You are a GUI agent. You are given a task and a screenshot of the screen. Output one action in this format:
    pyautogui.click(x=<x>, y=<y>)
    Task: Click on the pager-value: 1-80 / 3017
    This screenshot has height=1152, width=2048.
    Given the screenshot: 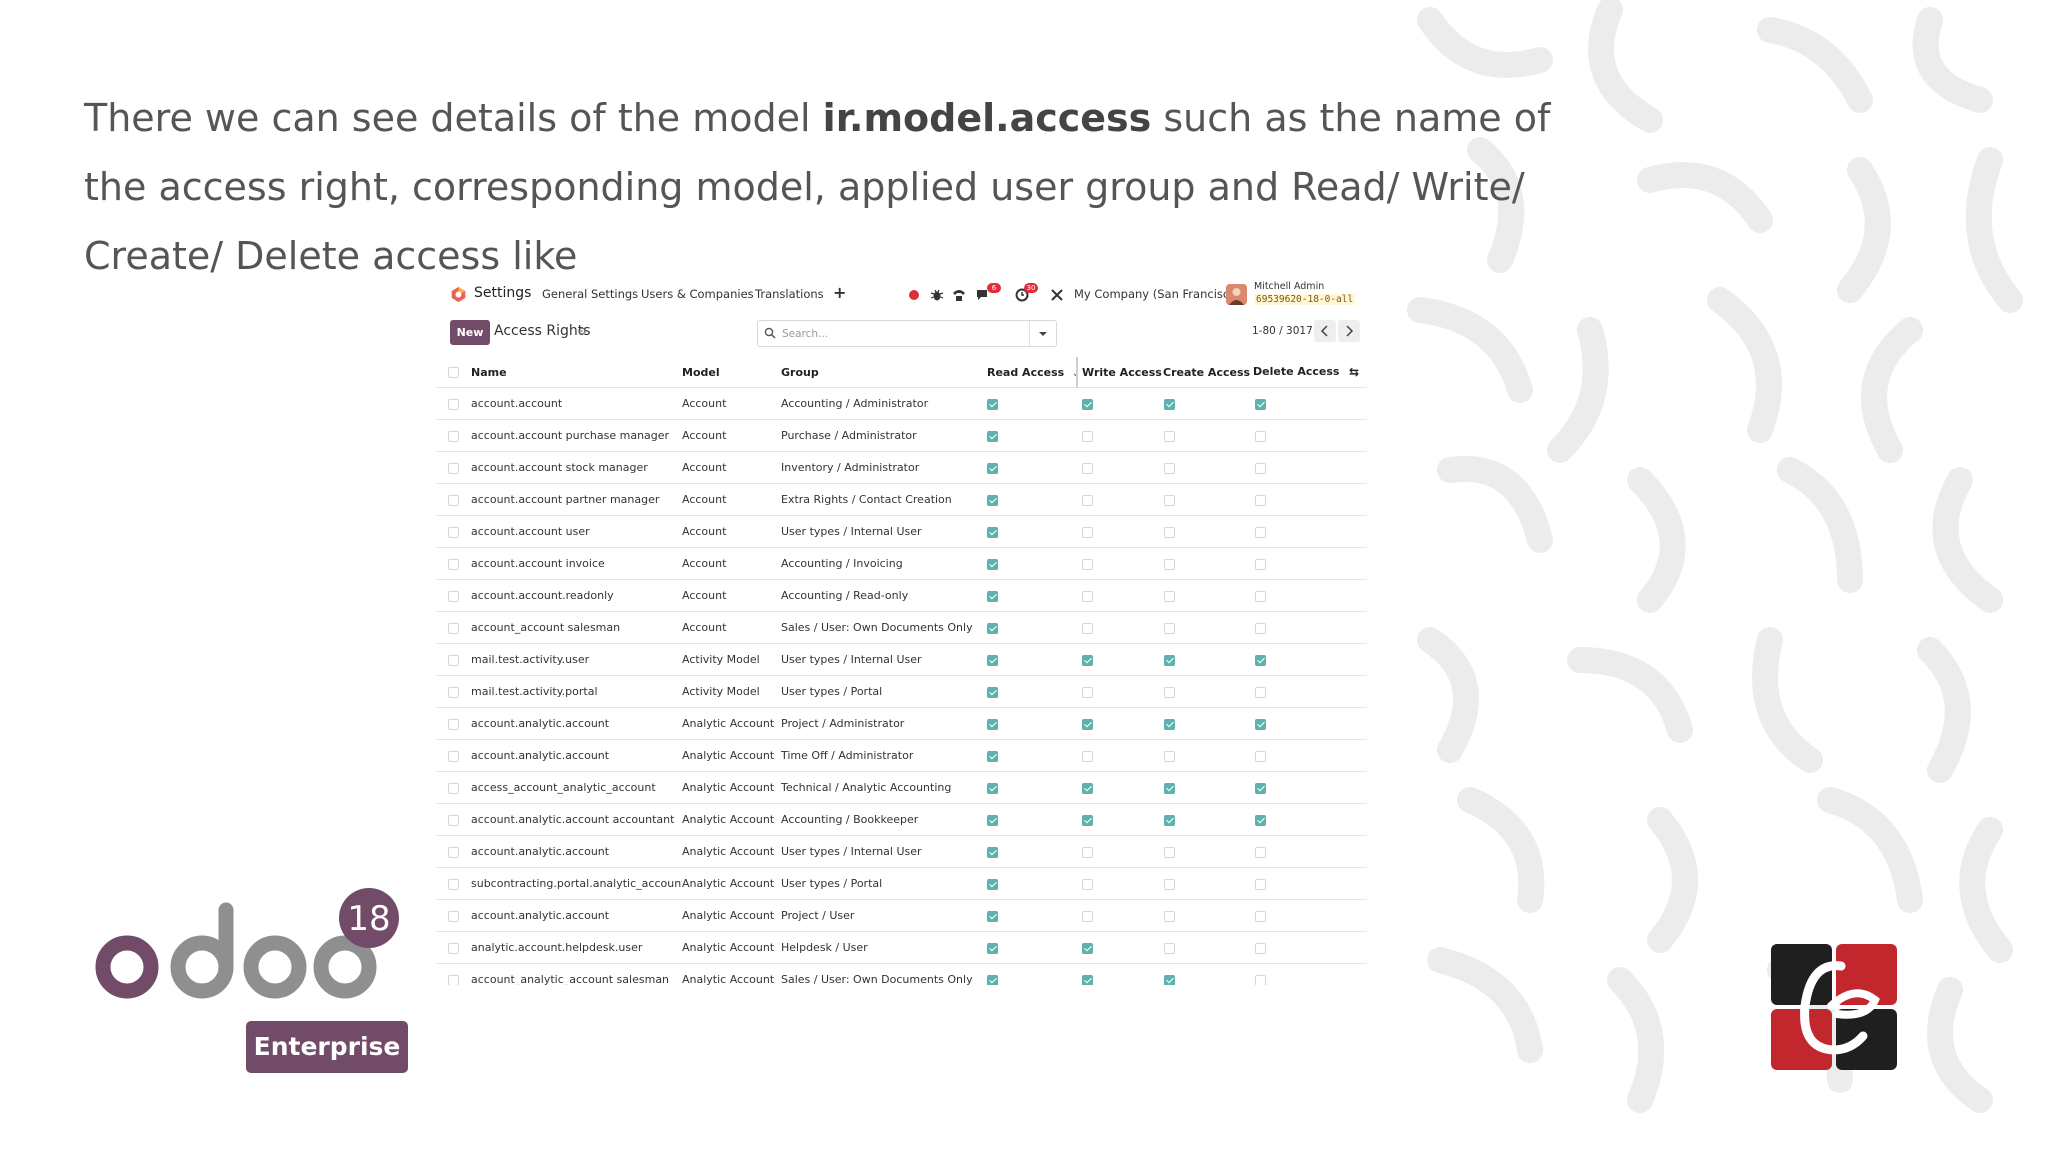 What is the action you would take?
    pyautogui.click(x=1282, y=331)
    